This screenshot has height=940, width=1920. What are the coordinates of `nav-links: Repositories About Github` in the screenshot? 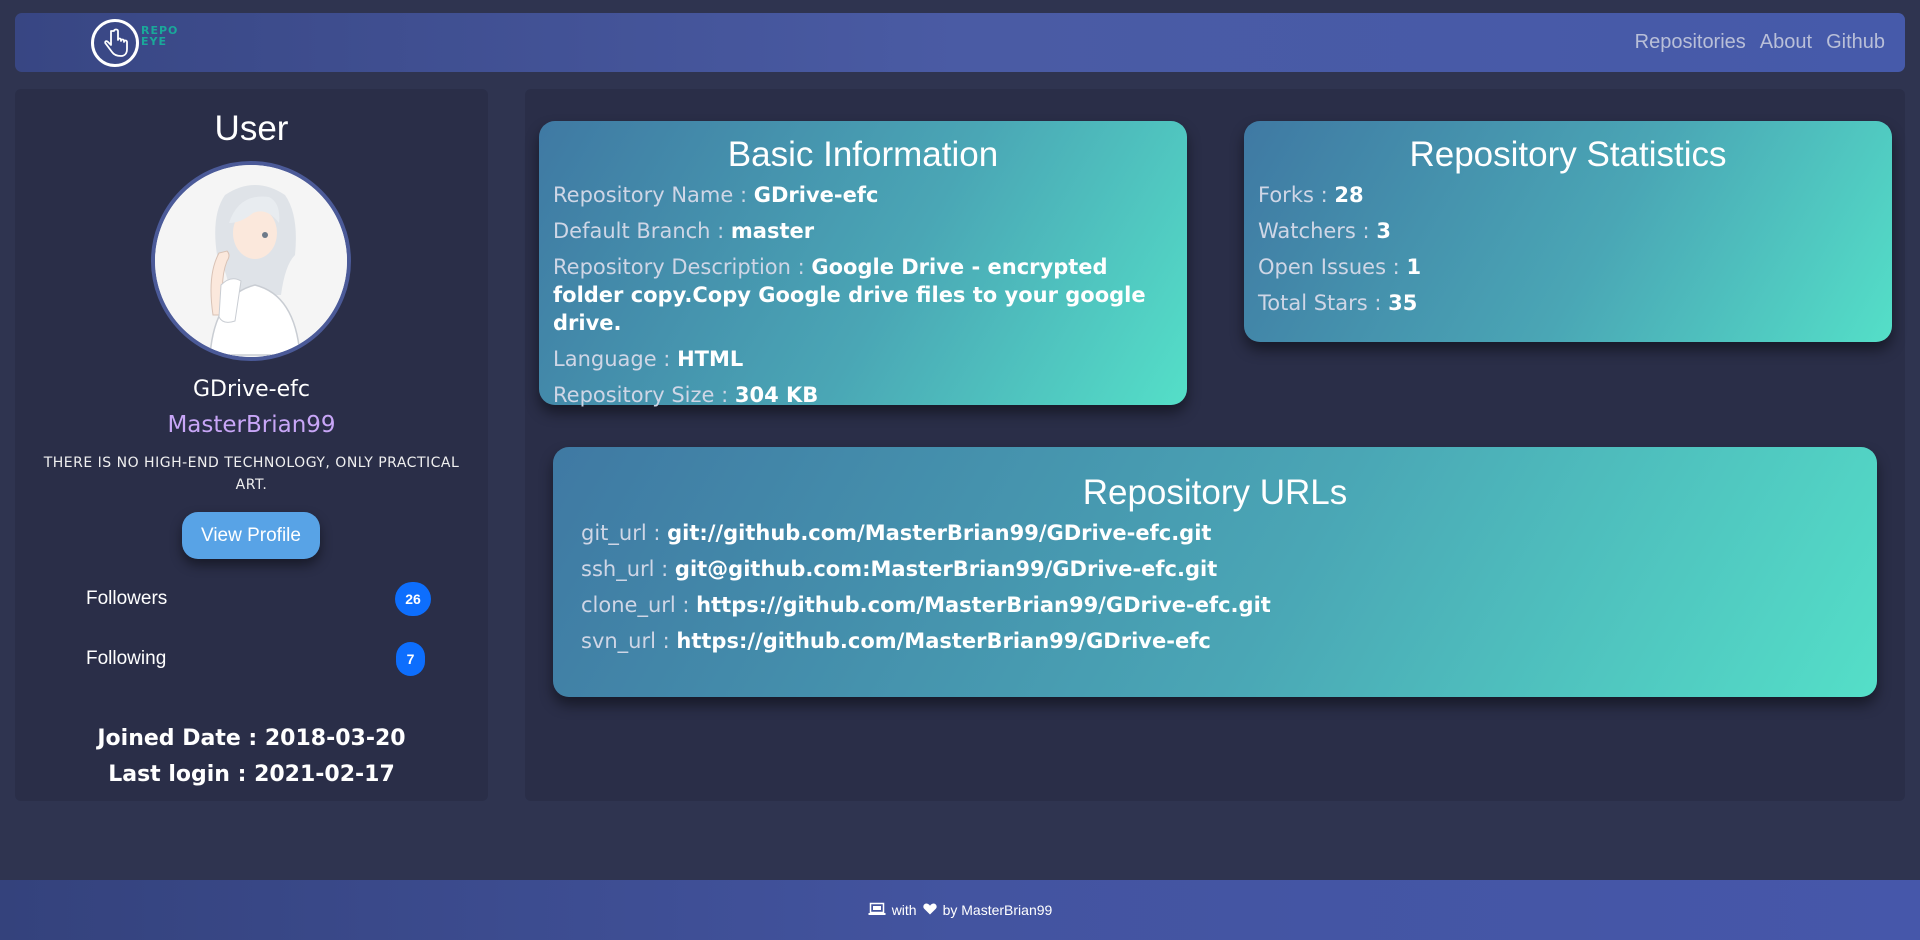 It's located at (1753, 42).